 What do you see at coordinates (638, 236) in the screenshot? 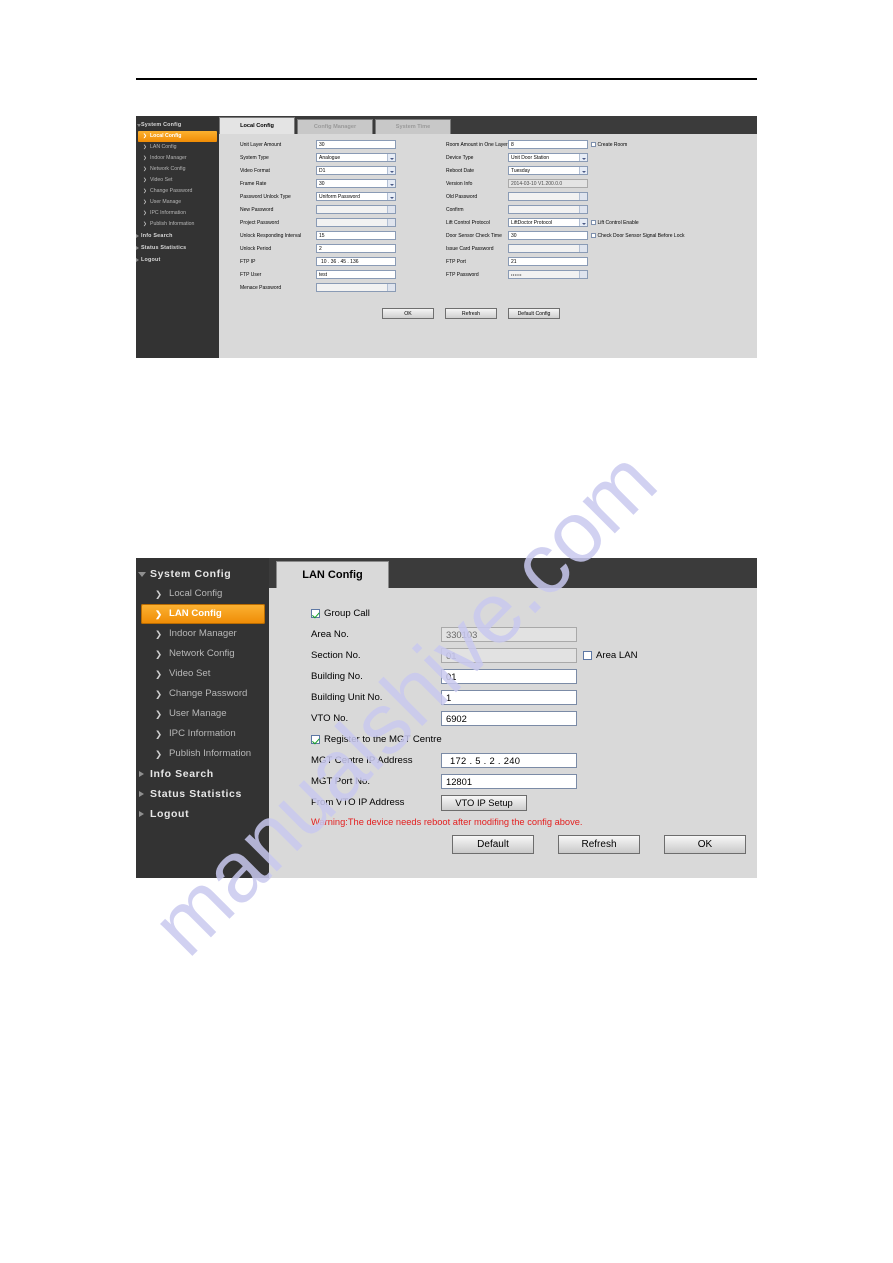
I see `check-door-sensor-signal-checkbox: Check Door Sensor Signal Before Lock` at bounding box center [638, 236].